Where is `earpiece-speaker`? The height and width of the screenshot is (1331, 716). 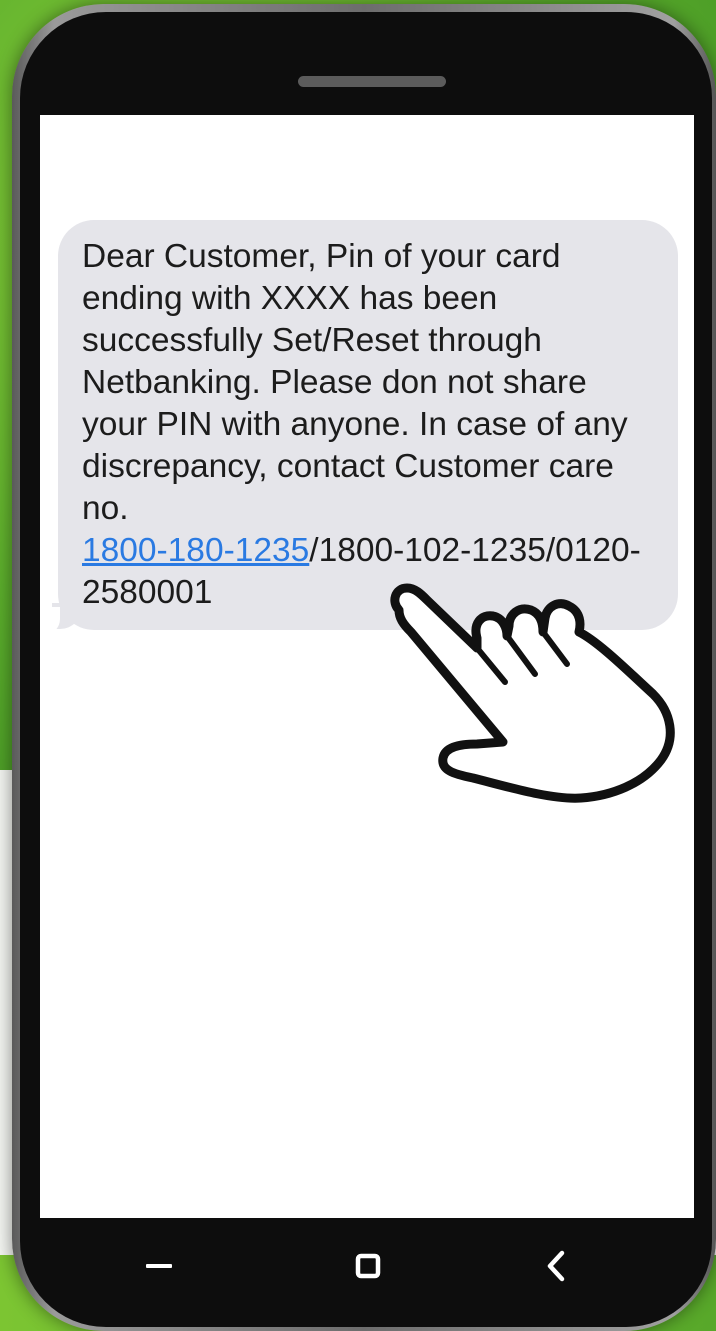
earpiece-speaker is located at coordinates (372, 81).